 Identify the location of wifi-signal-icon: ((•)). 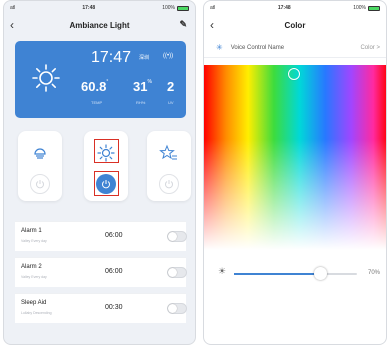
(168, 56).